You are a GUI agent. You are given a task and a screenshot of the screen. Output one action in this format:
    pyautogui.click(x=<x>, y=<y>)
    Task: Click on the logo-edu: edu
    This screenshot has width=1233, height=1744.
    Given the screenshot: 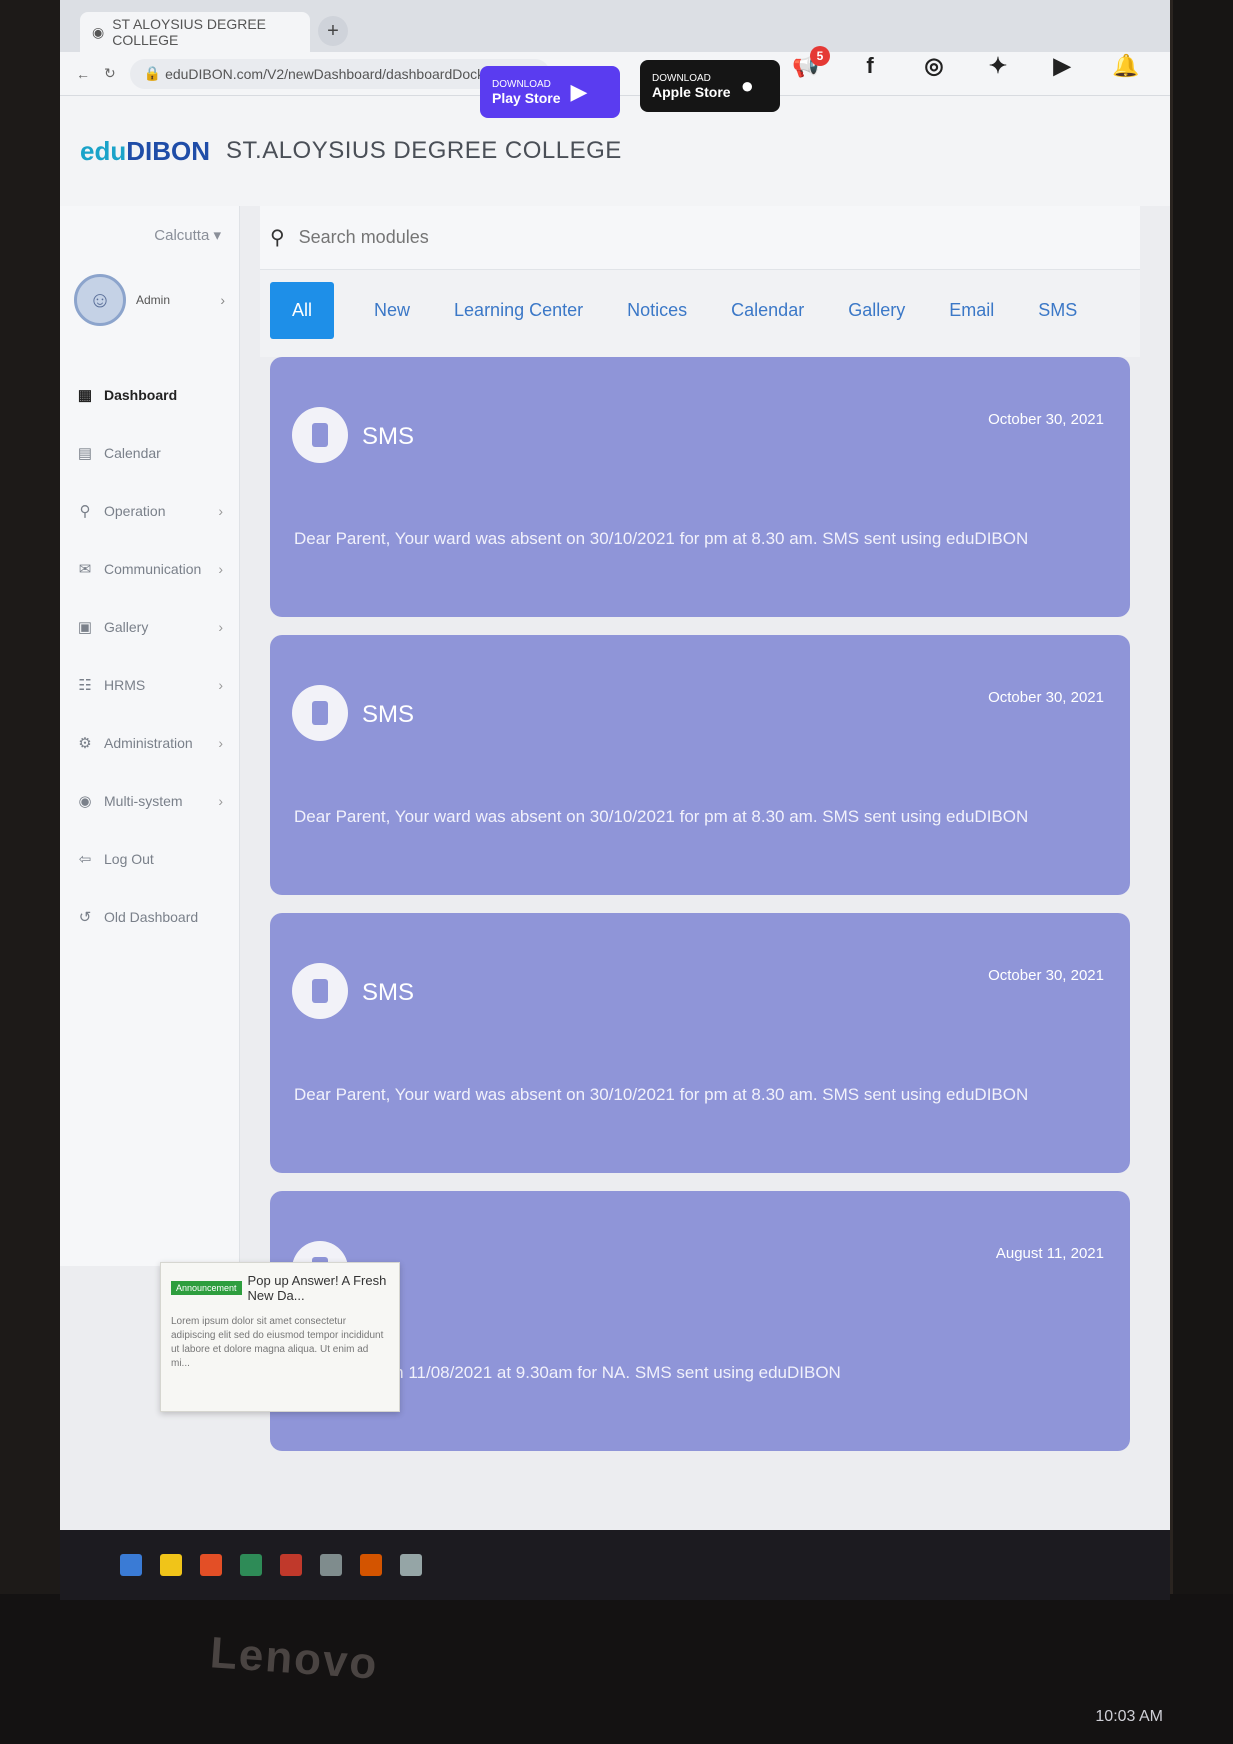 What is the action you would take?
    pyautogui.click(x=103, y=150)
    